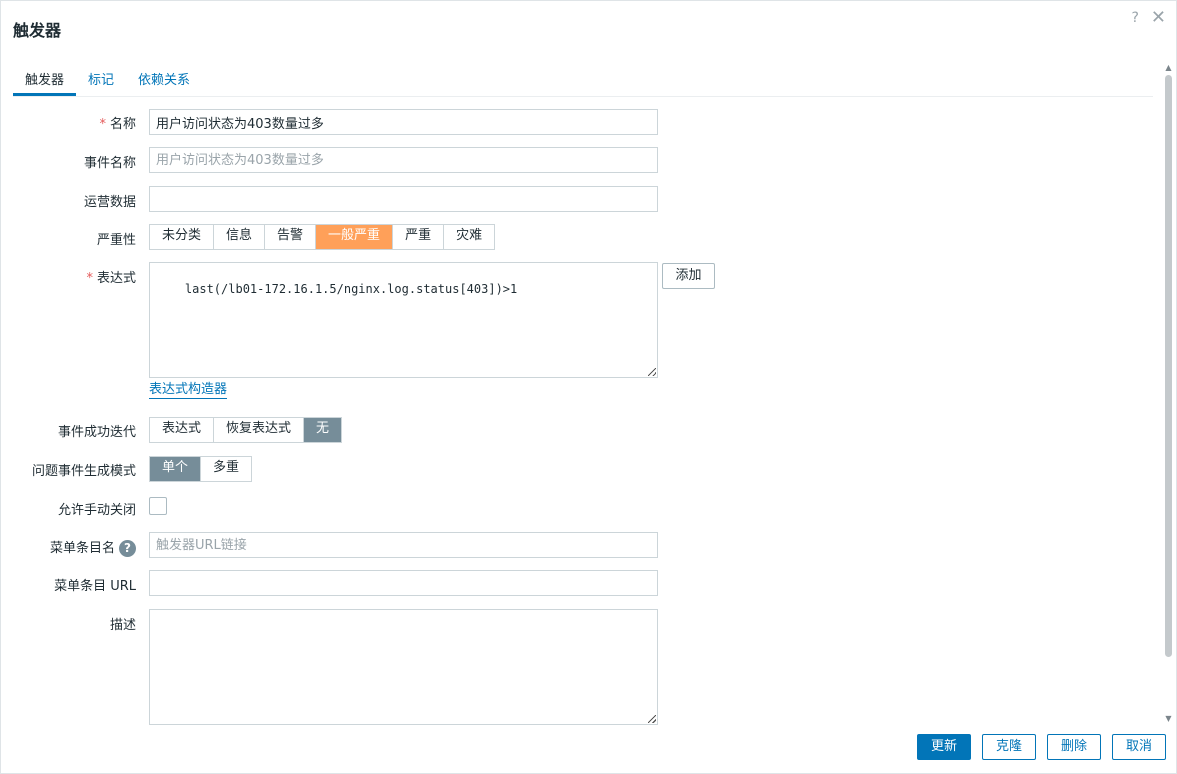 The height and width of the screenshot is (774, 1177). Describe the element at coordinates (109, 202) in the screenshot. I see `opdata-label: 运营数据` at that location.